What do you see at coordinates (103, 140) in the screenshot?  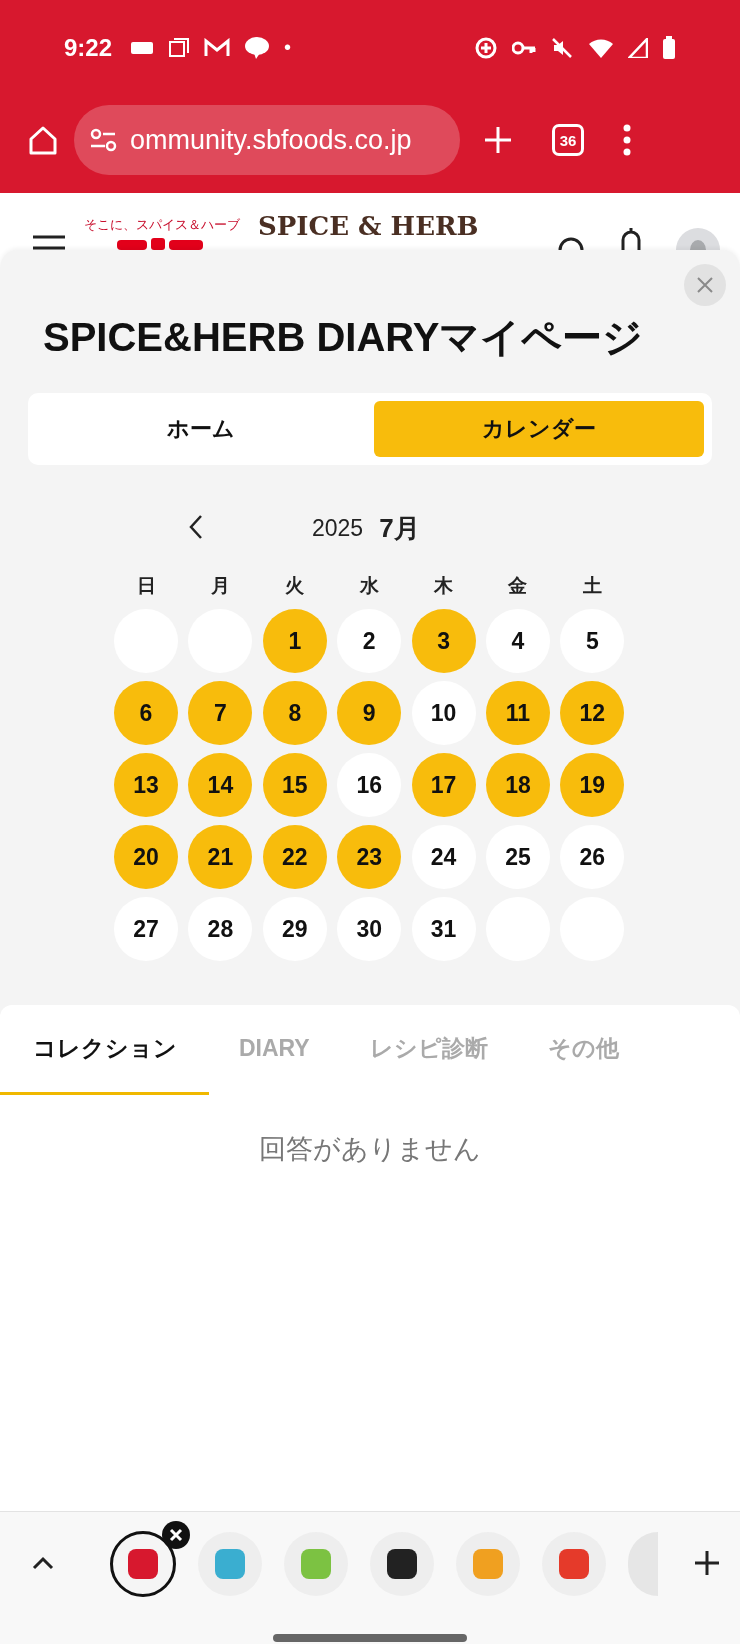 I see `site-settings-icon` at bounding box center [103, 140].